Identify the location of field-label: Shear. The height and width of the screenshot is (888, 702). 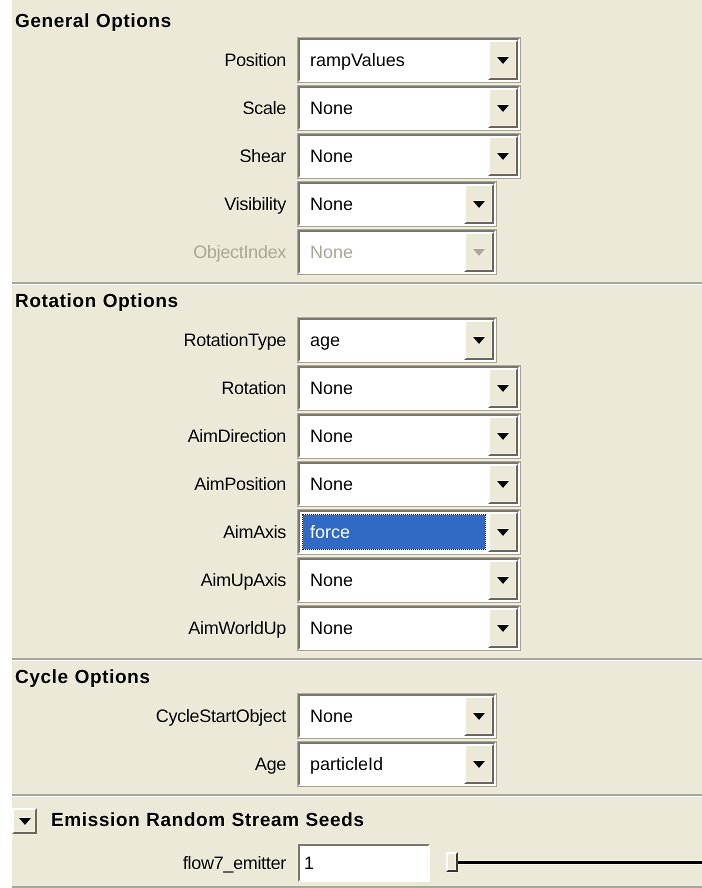
(262, 156).